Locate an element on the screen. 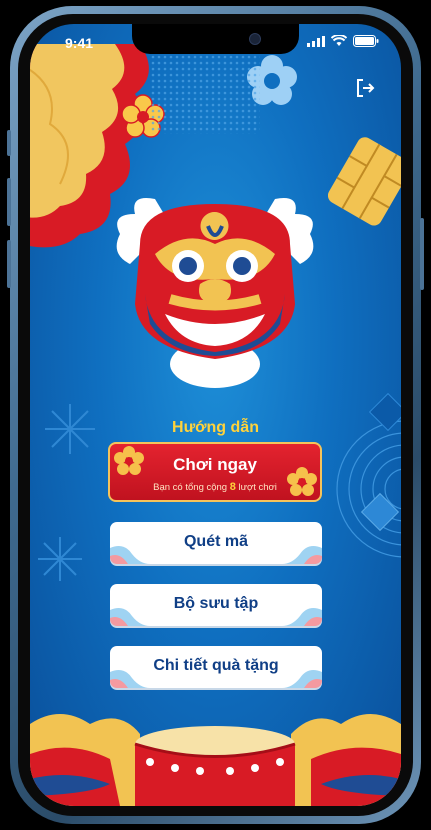 Image resolution: width=431 pixels, height=830 pixels. volume-down-button is located at coordinates (9, 264).